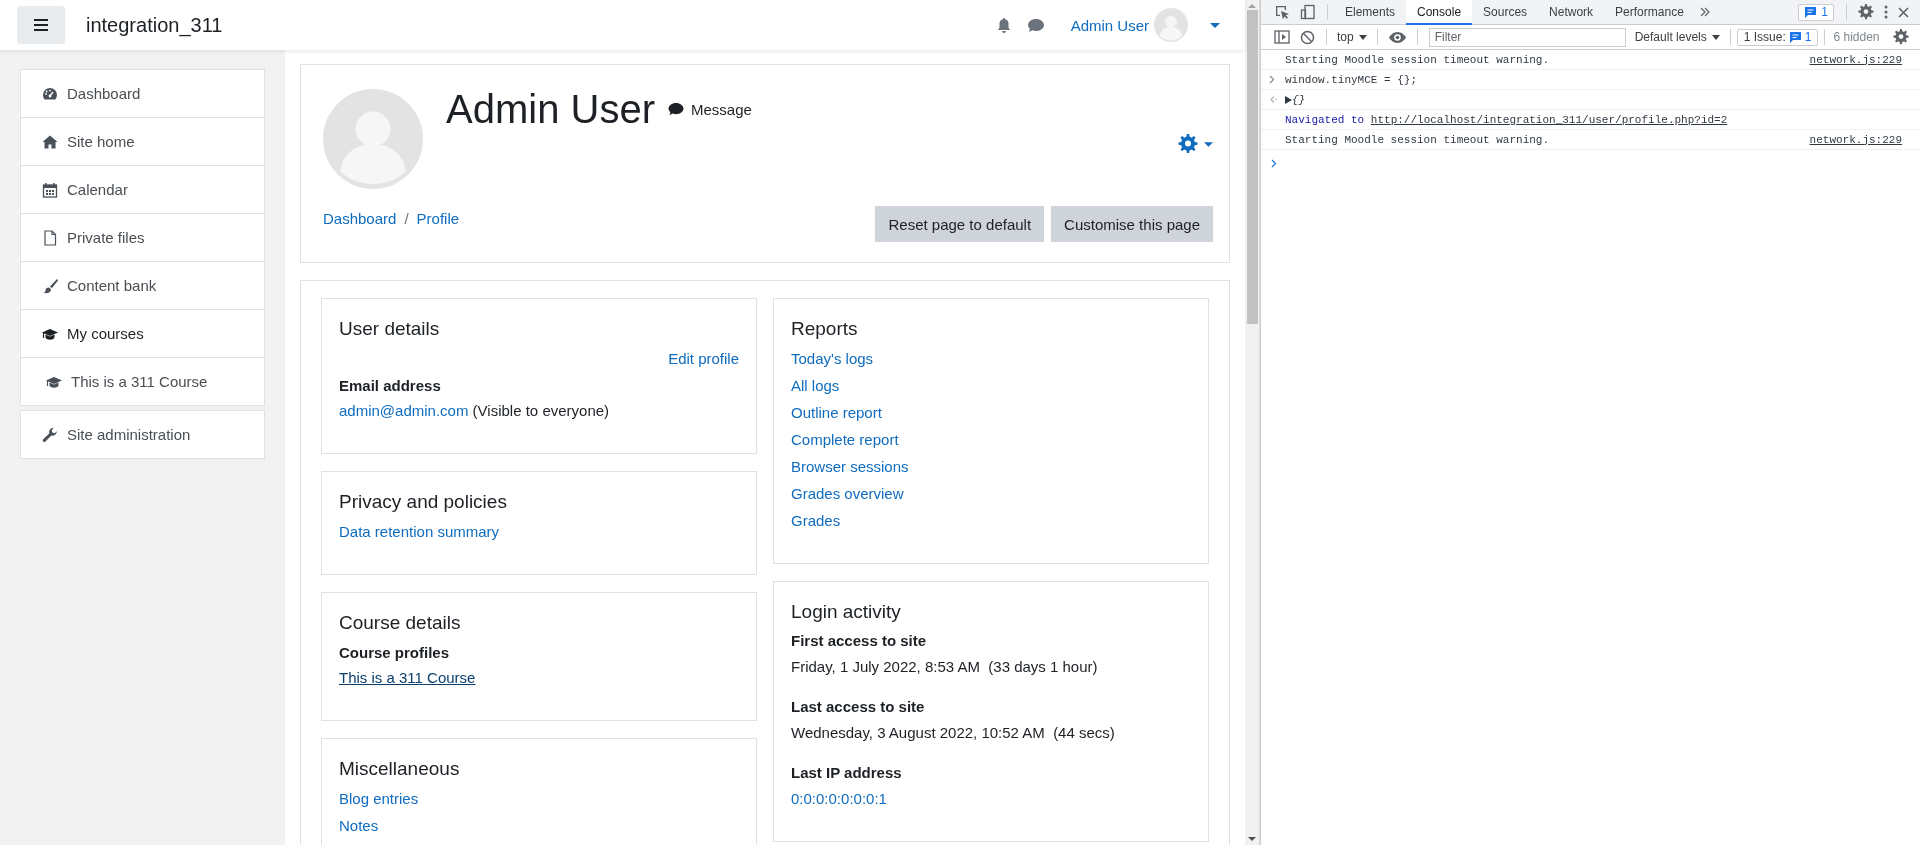 The width and height of the screenshot is (1920, 845). What do you see at coordinates (423, 502) in the screenshot?
I see `section-title: Privacy and policies` at bounding box center [423, 502].